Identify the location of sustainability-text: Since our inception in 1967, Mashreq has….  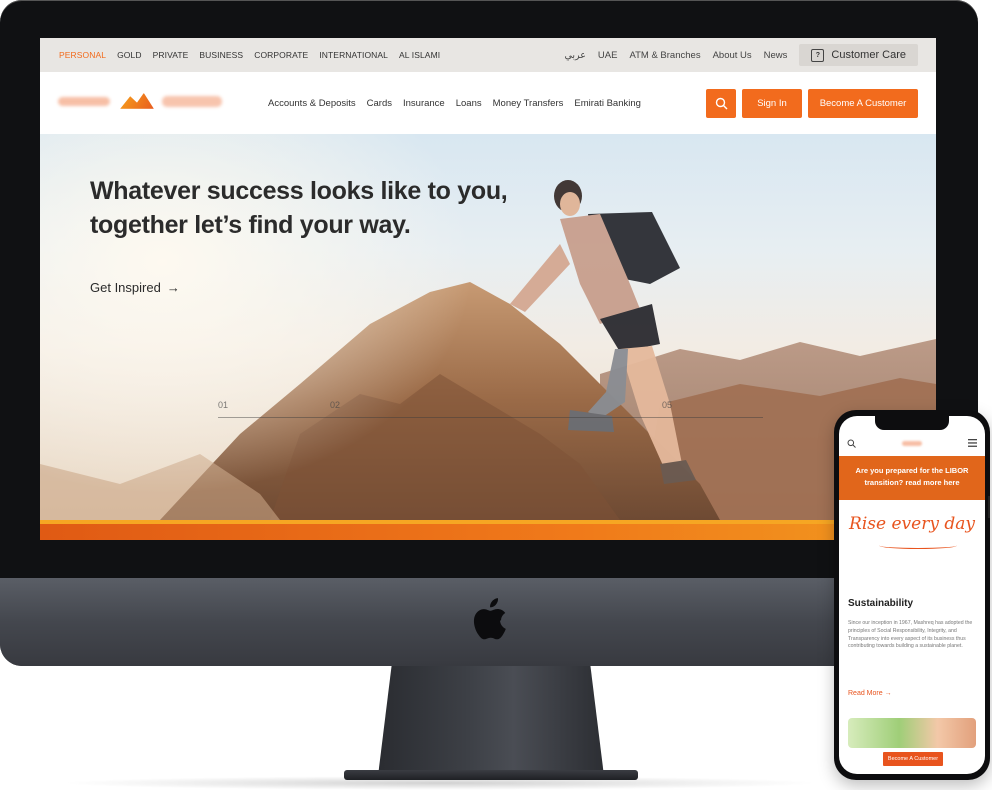
(910, 635).